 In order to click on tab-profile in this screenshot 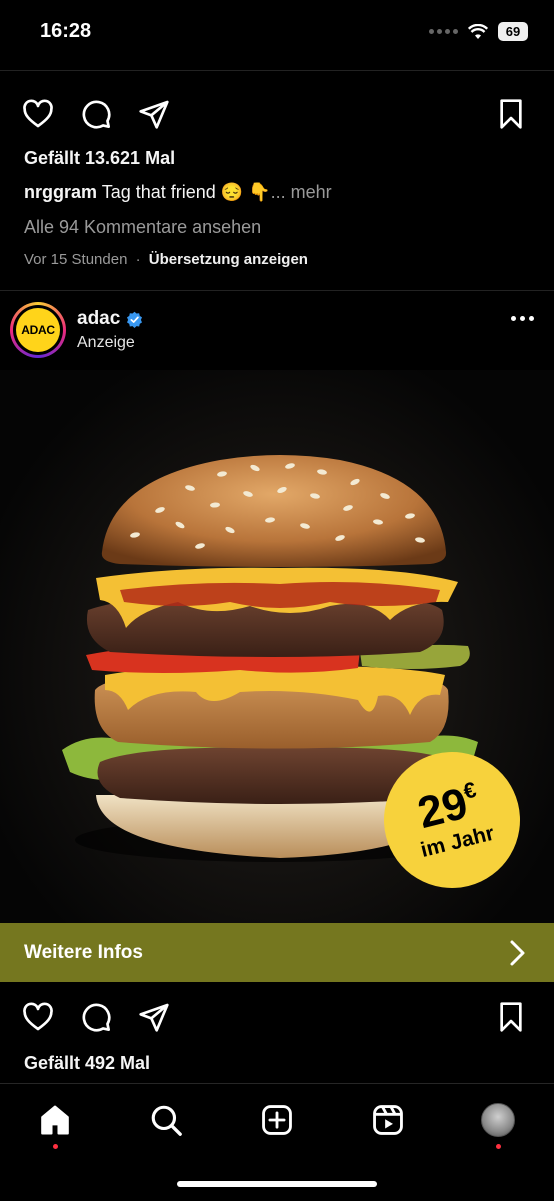, I will do `click(498, 1120)`.